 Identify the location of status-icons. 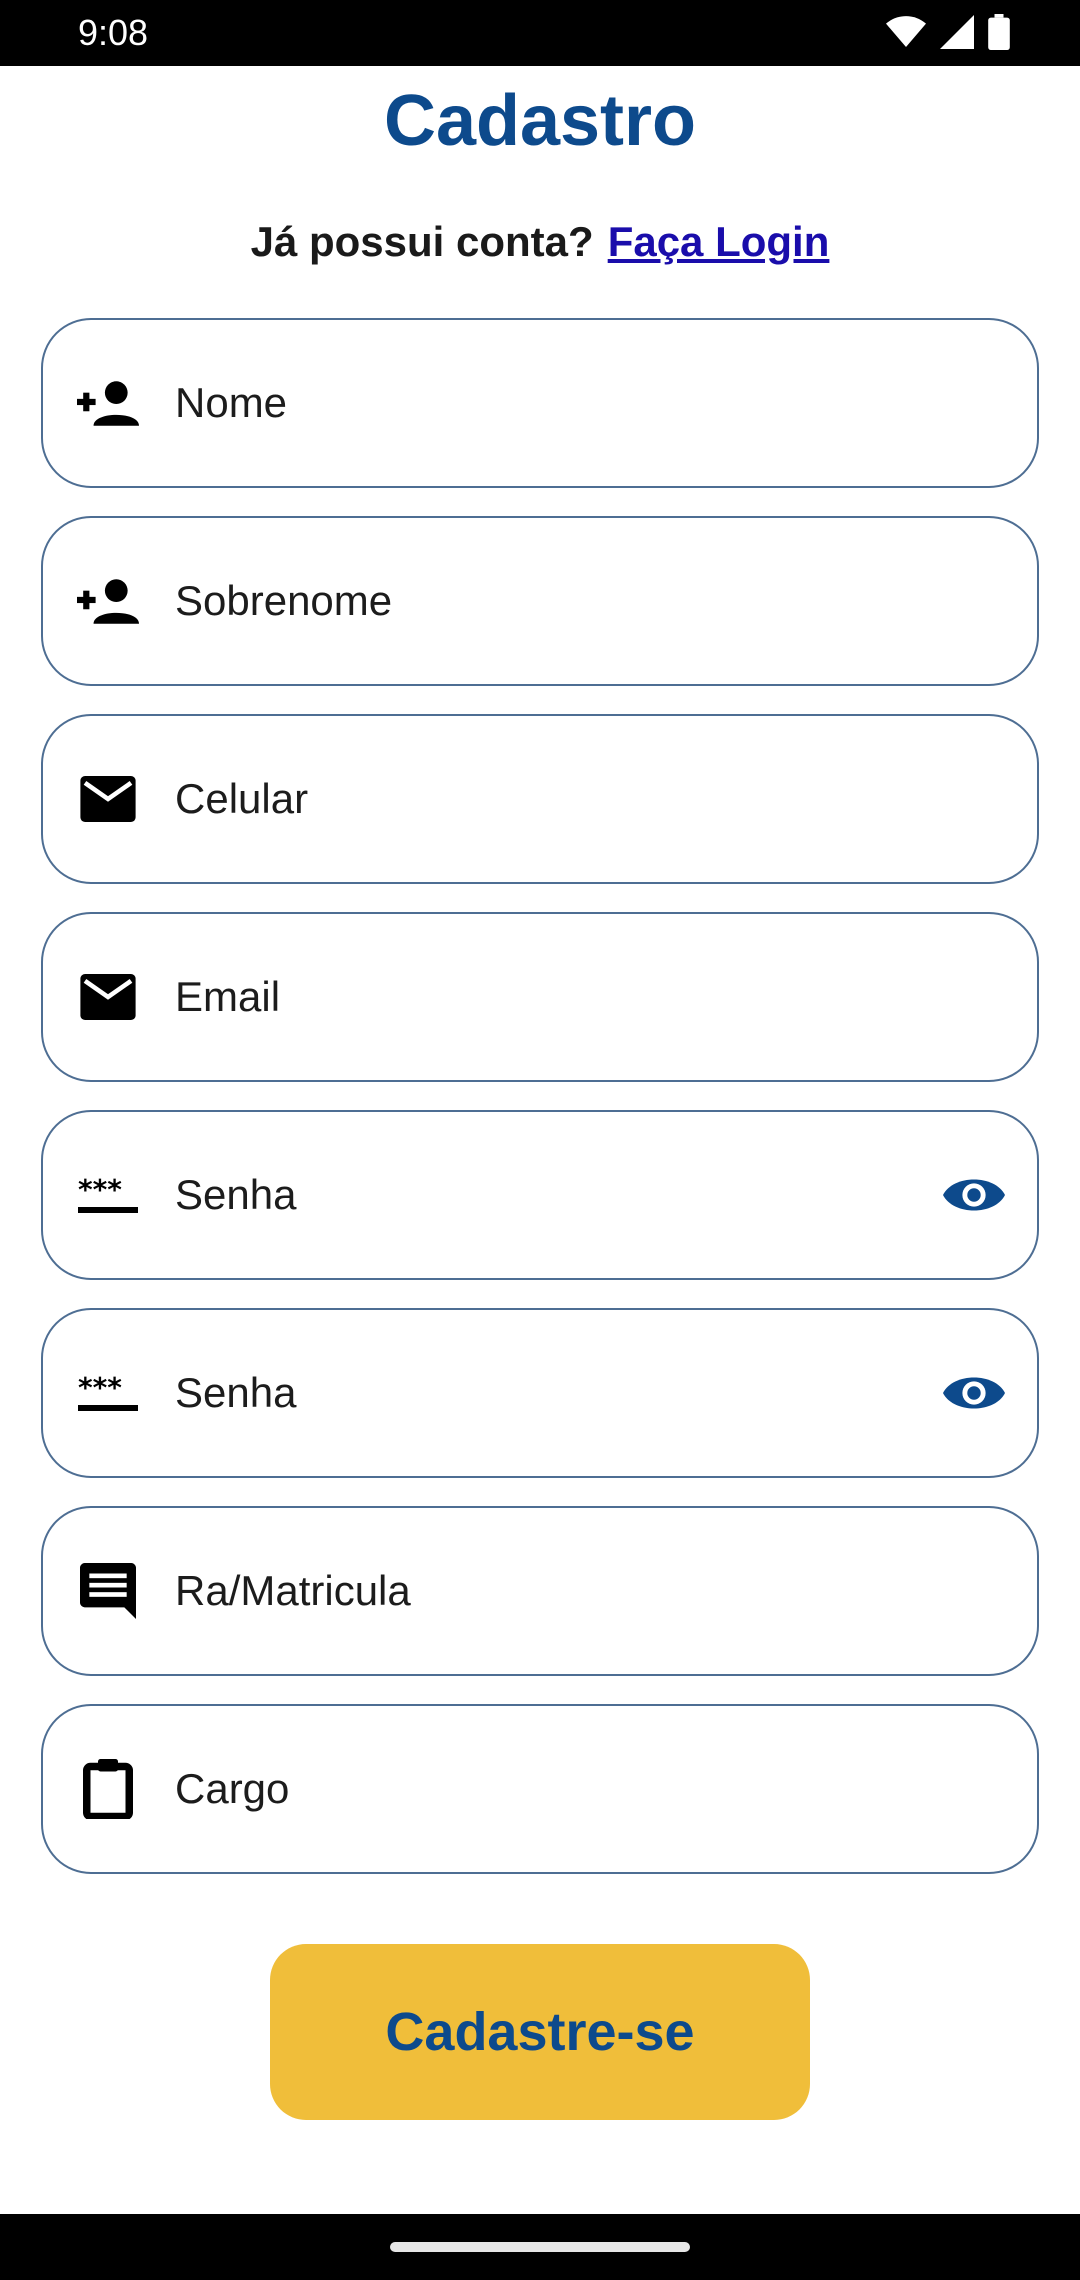
(948, 34).